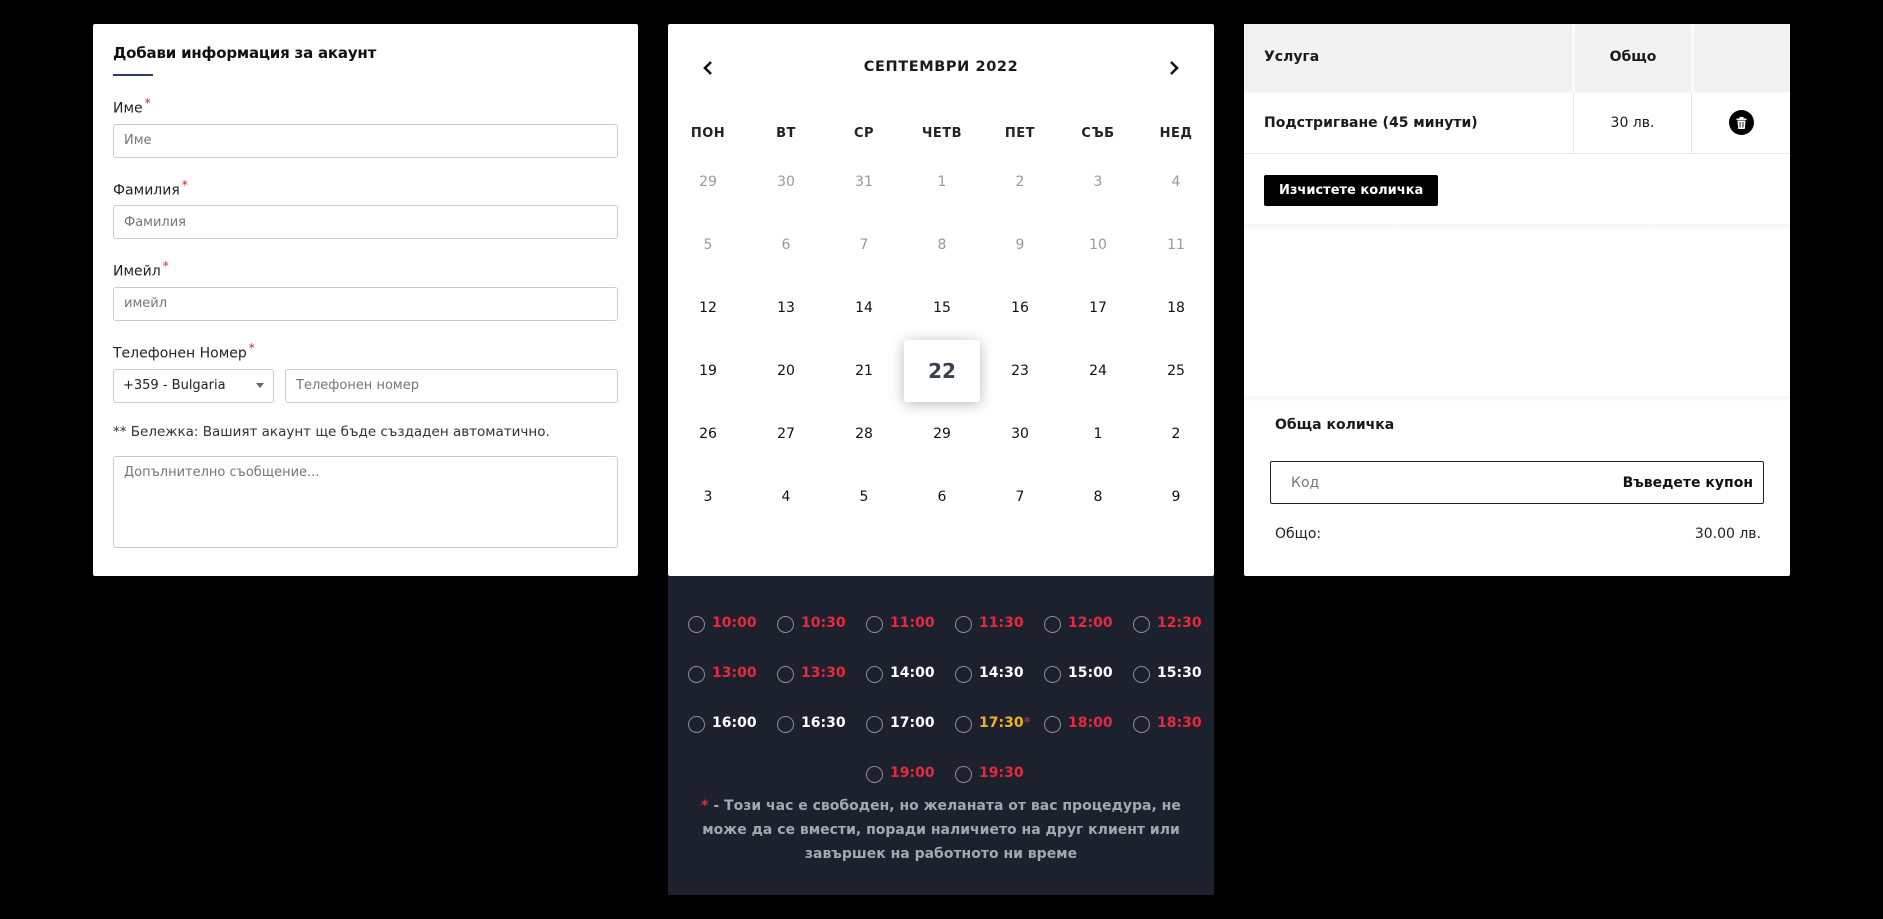 The image size is (1883, 919). What do you see at coordinates (1078, 672) in the screenshot?
I see `time-slot-1500: 15:00` at bounding box center [1078, 672].